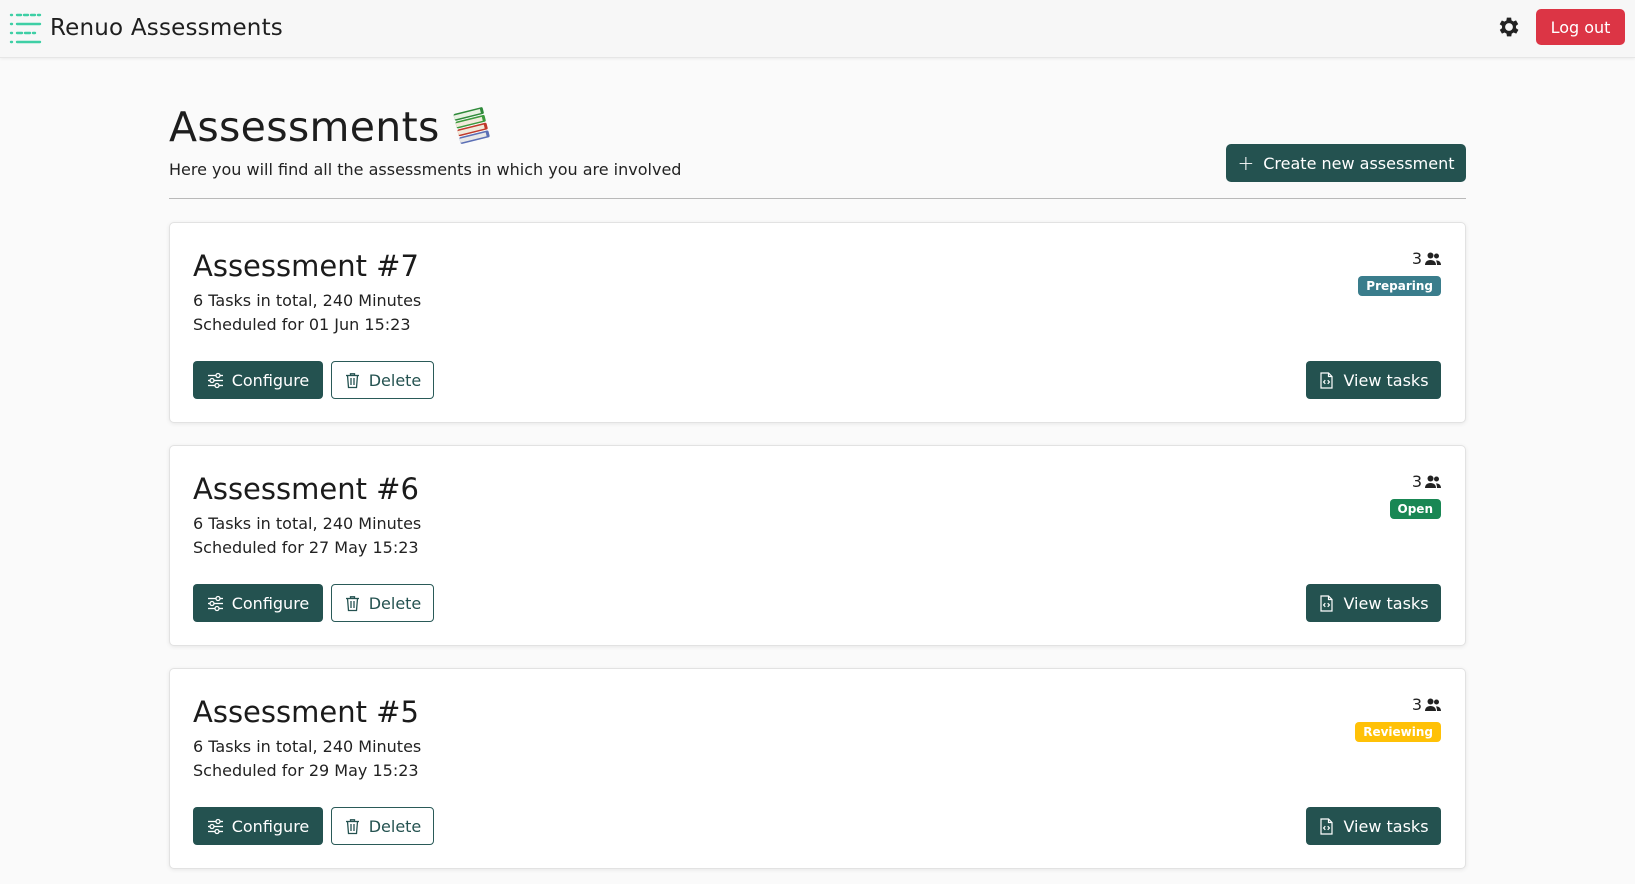 This screenshot has width=1635, height=884. What do you see at coordinates (166, 28) in the screenshot?
I see `app-title: Renuo Assessments` at bounding box center [166, 28].